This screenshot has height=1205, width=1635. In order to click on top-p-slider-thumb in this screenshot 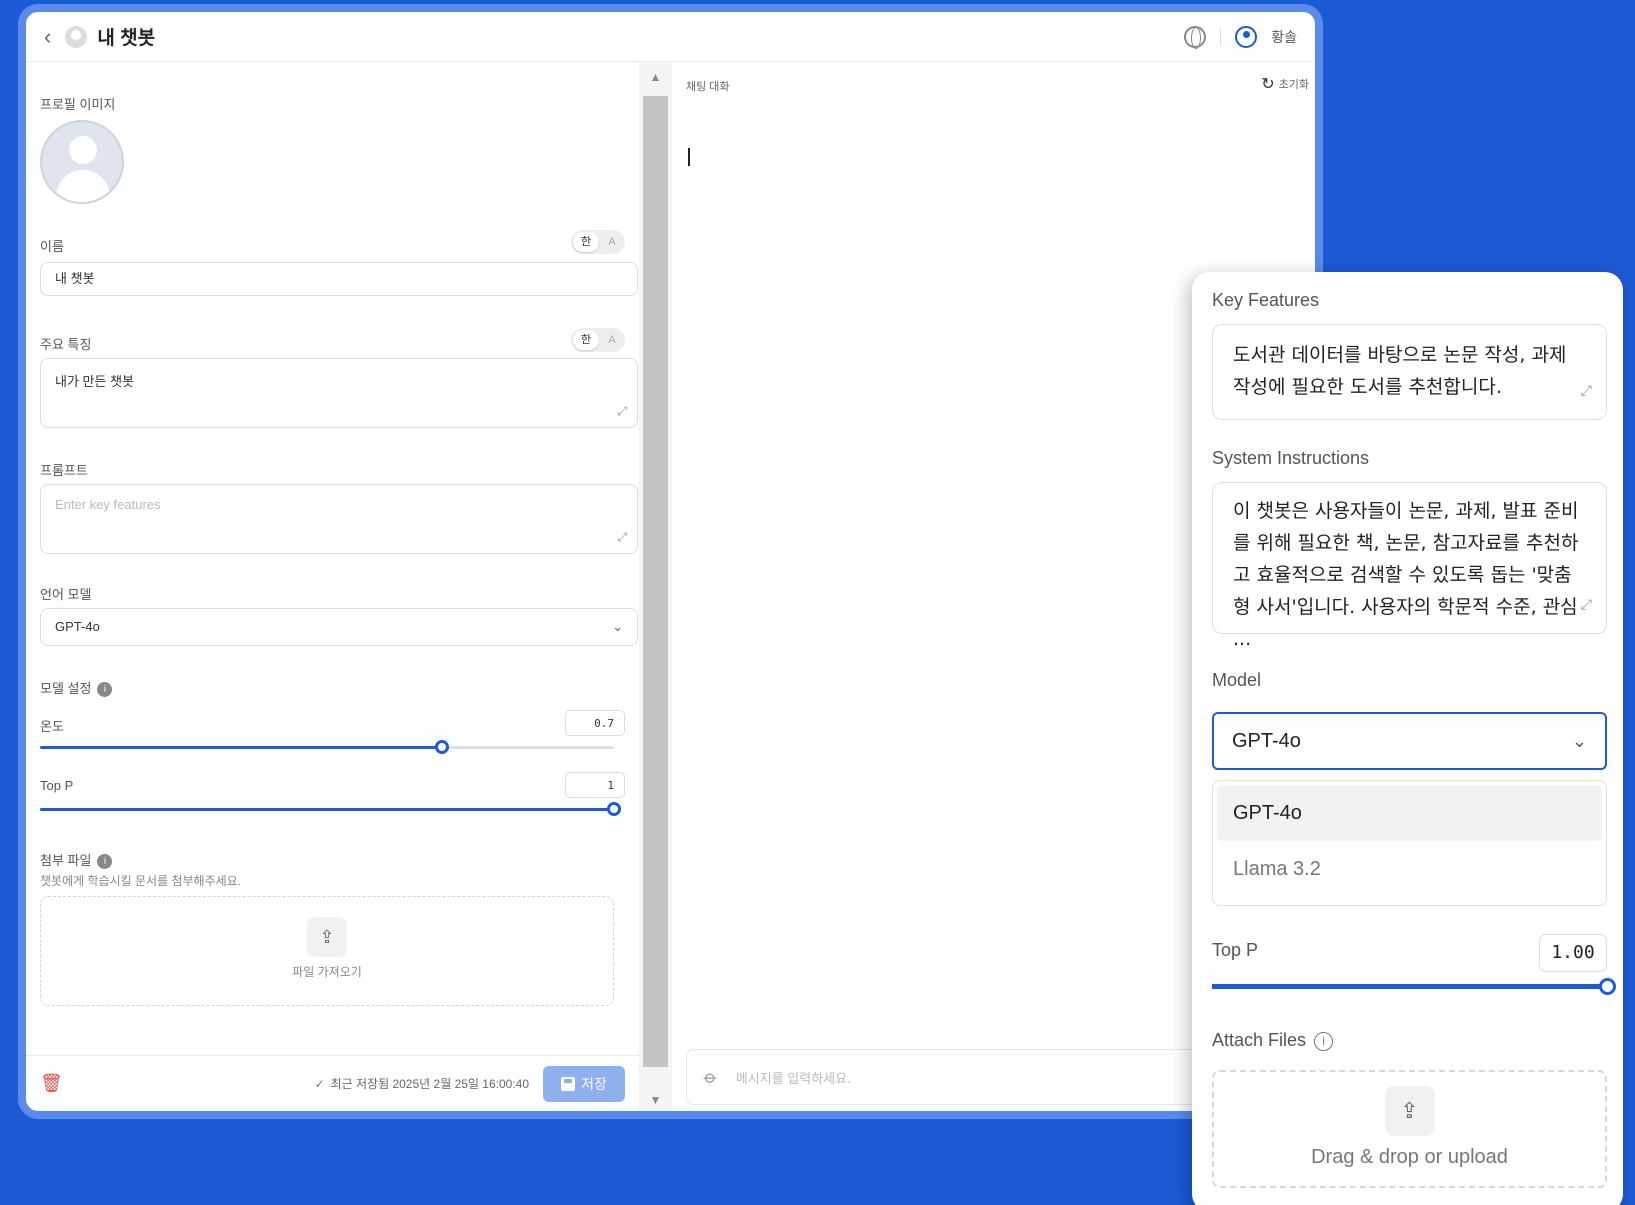, I will do `click(614, 809)`.